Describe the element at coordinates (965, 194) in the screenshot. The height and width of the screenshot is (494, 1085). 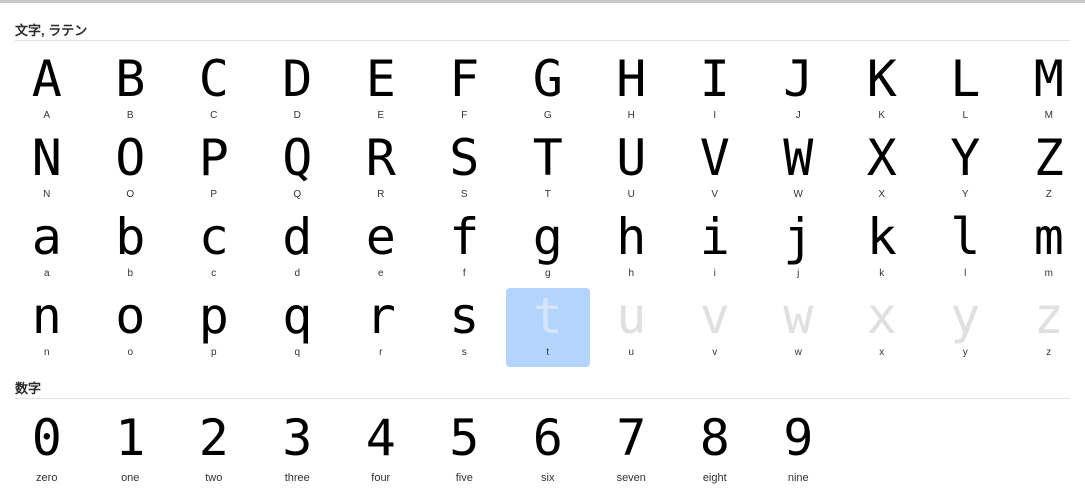
I see `glyph-caption: Y` at that location.